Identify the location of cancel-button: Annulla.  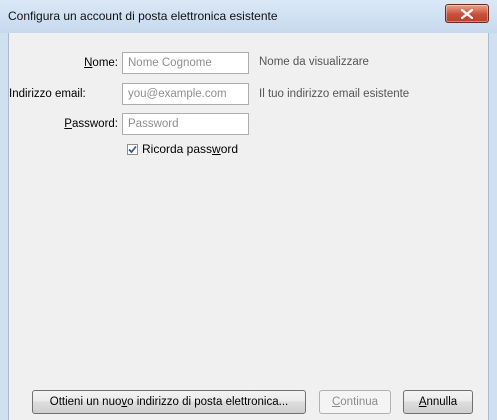
(438, 402).